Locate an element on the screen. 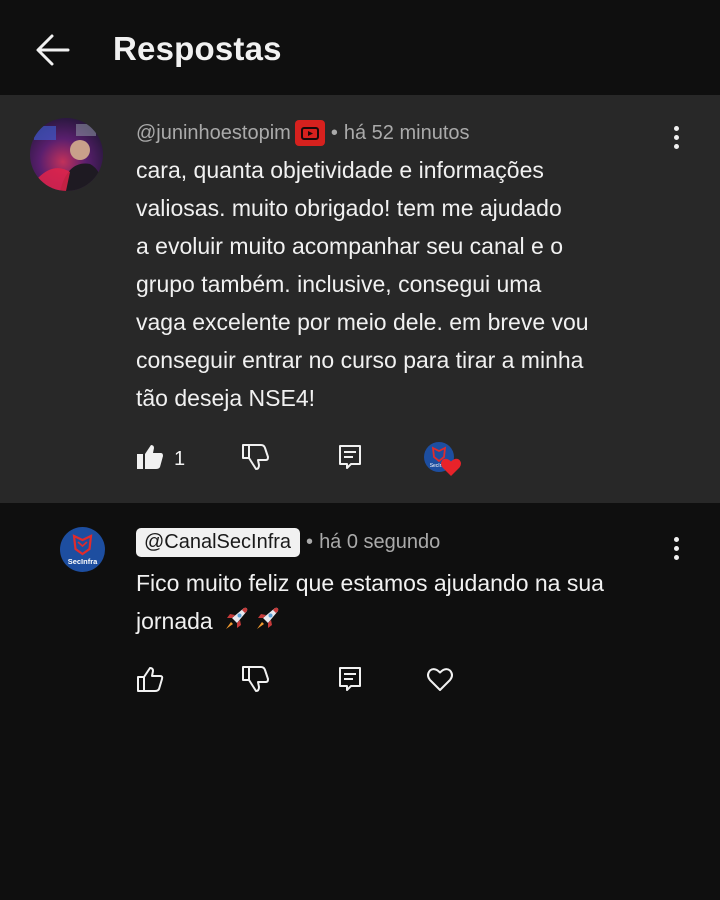 This screenshot has width=720, height=900. author-handle: @juninhoestopim is located at coordinates (213, 133).